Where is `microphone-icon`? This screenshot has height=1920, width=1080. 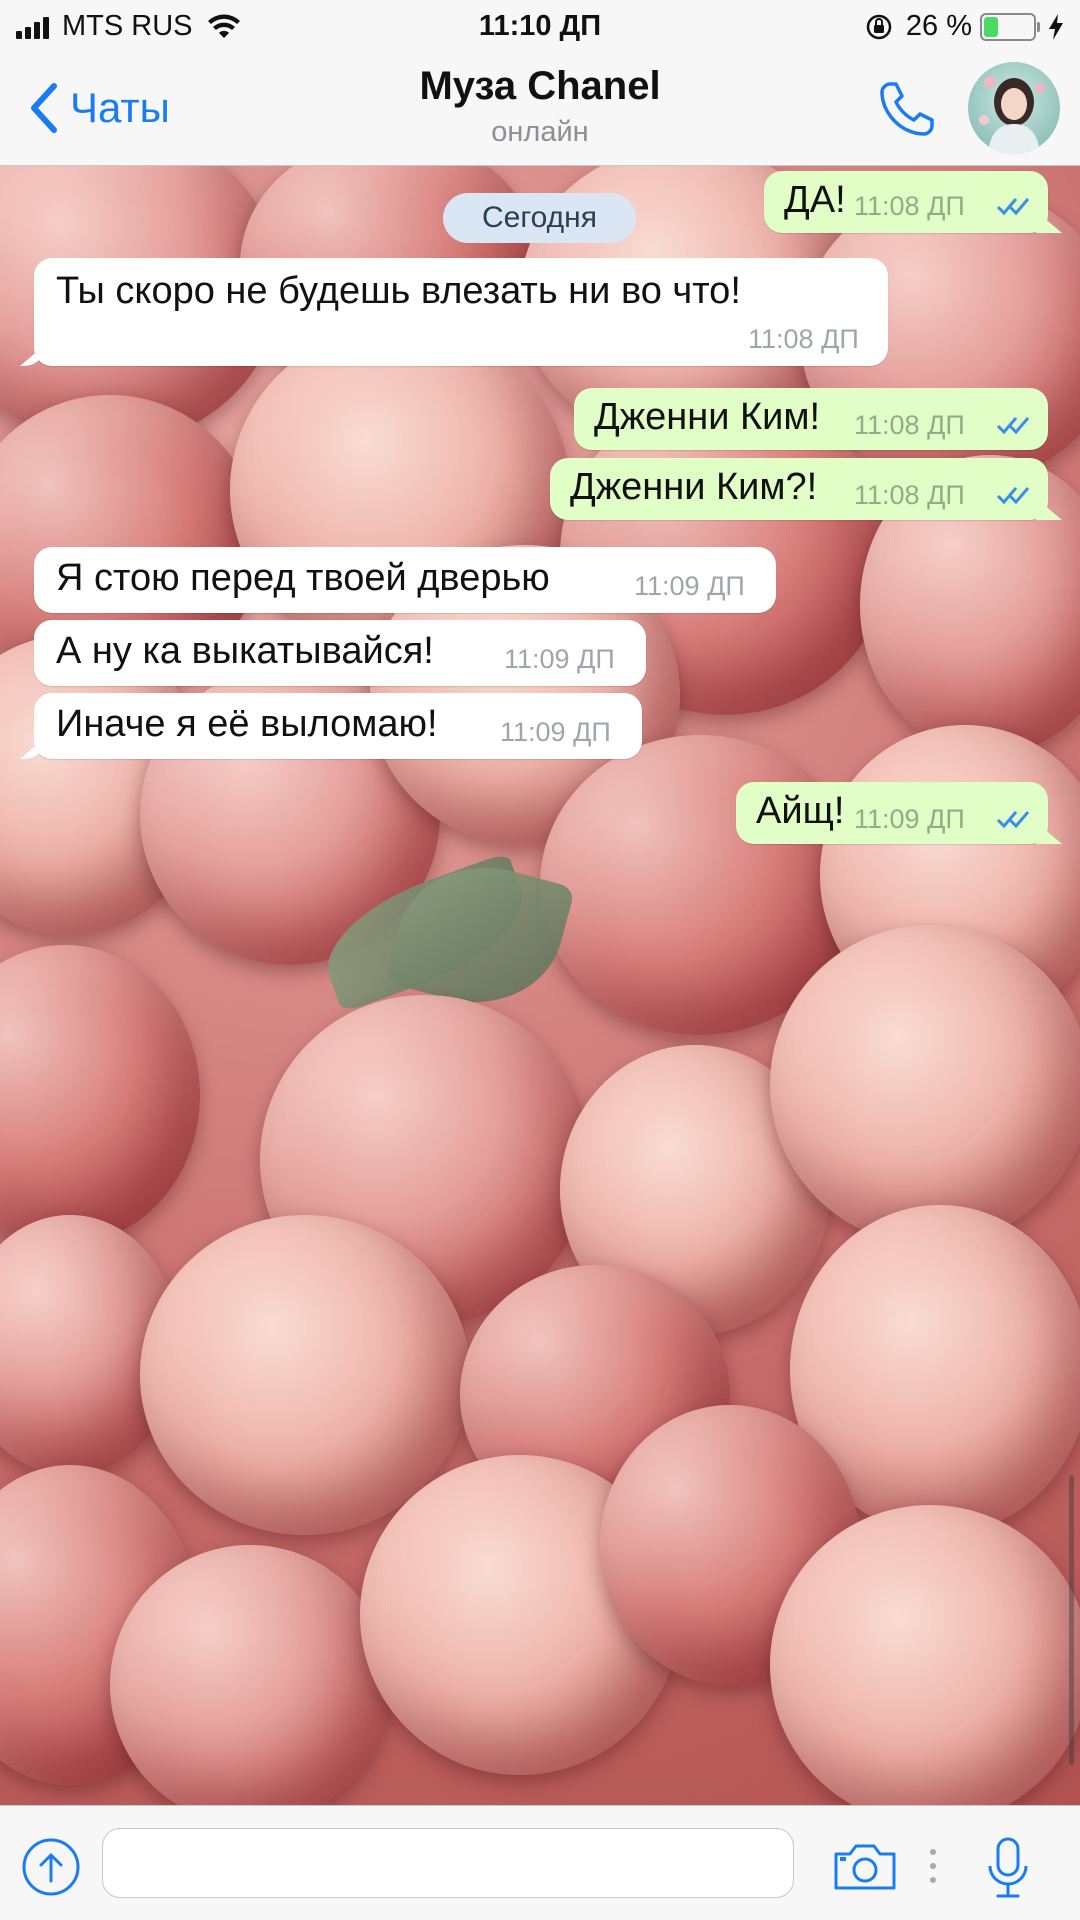
microphone-icon is located at coordinates (1008, 1867).